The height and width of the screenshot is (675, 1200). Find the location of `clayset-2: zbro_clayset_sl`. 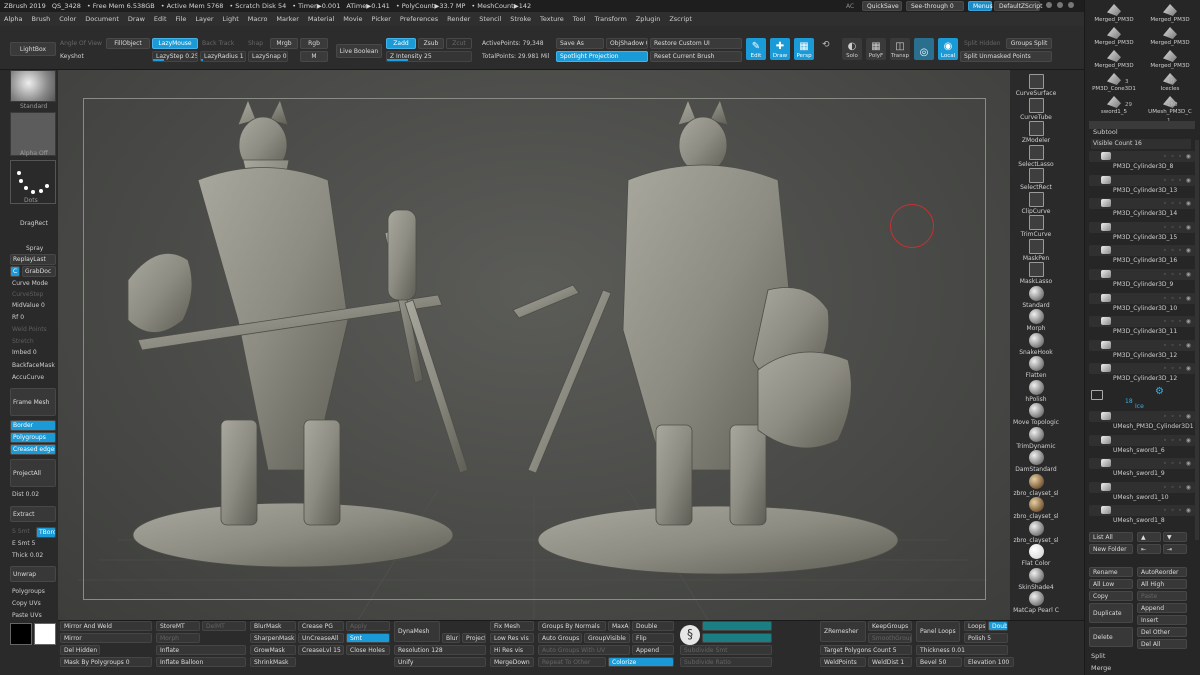

clayset-2: zbro_clayset_sl is located at coordinates (1036, 508).